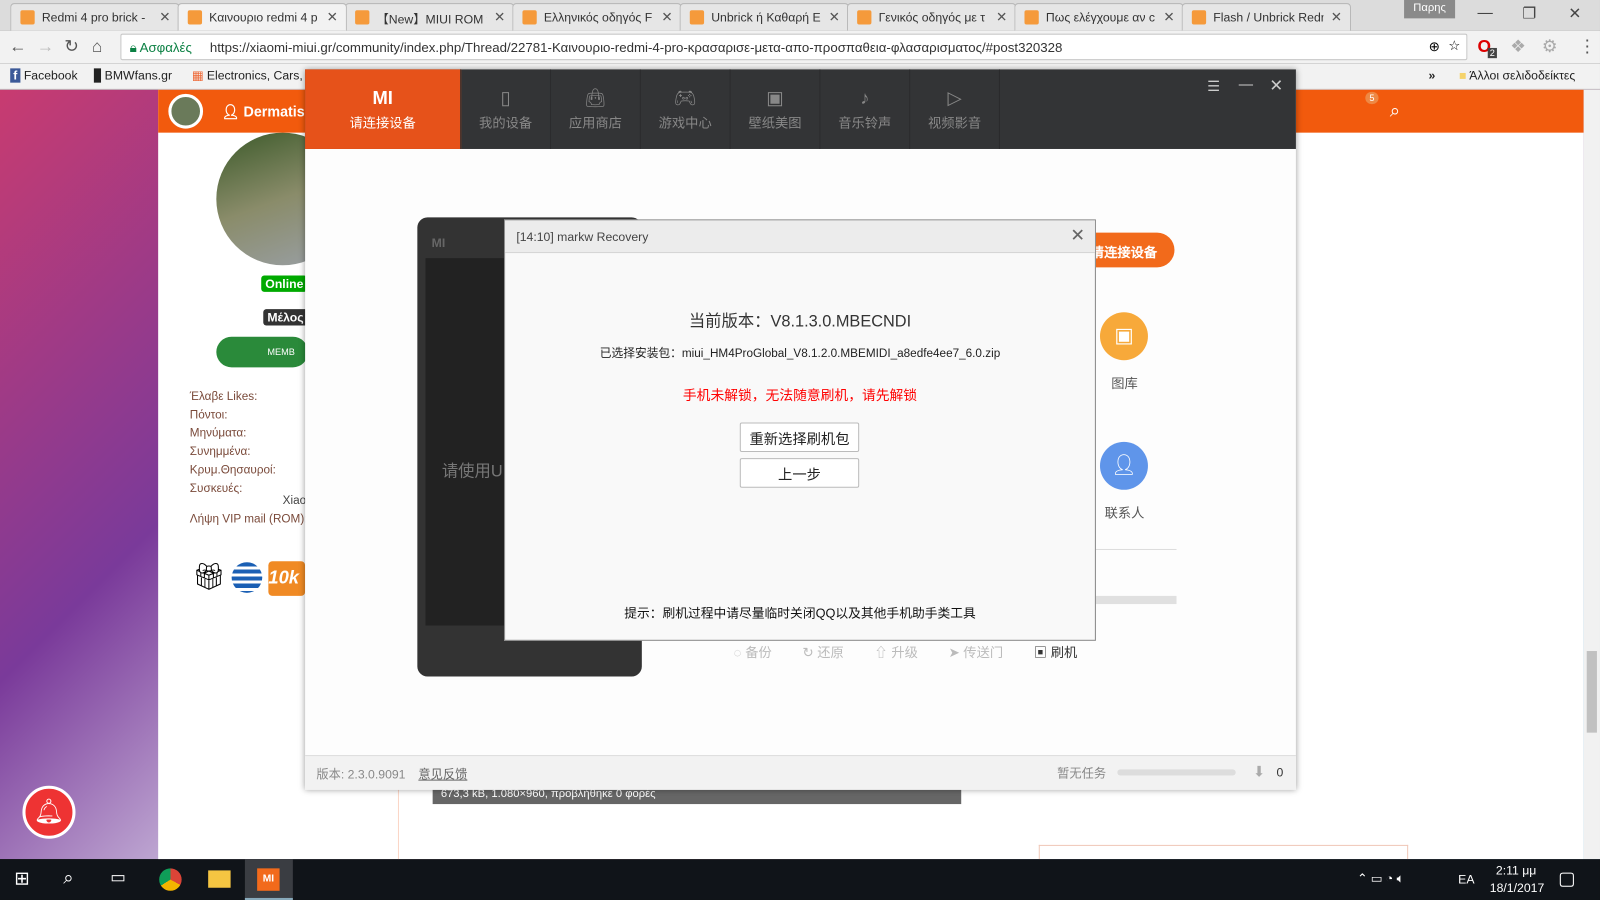  I want to click on gift-icon: 🎁︎, so click(208, 576).